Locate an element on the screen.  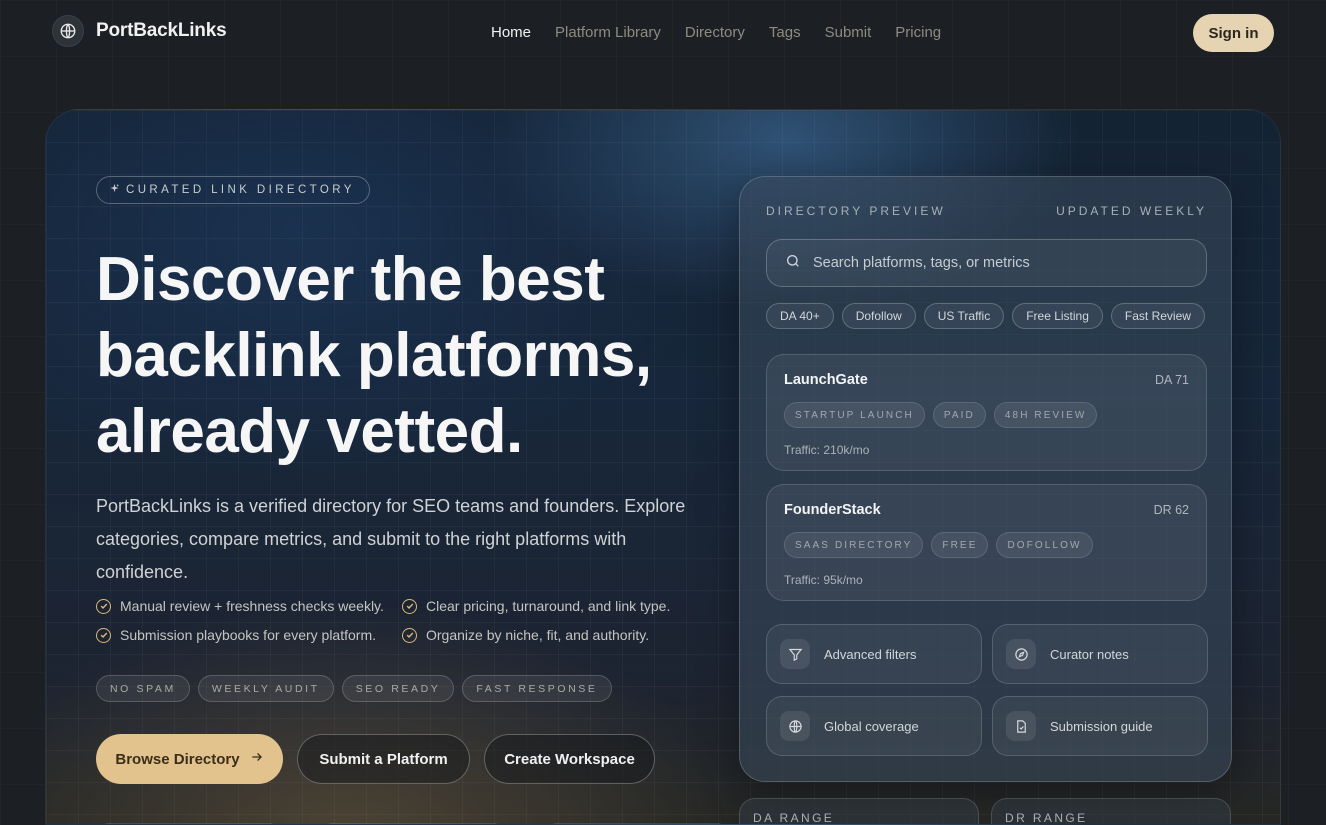
badge-no-spam: NO SPAM is located at coordinates (143, 688).